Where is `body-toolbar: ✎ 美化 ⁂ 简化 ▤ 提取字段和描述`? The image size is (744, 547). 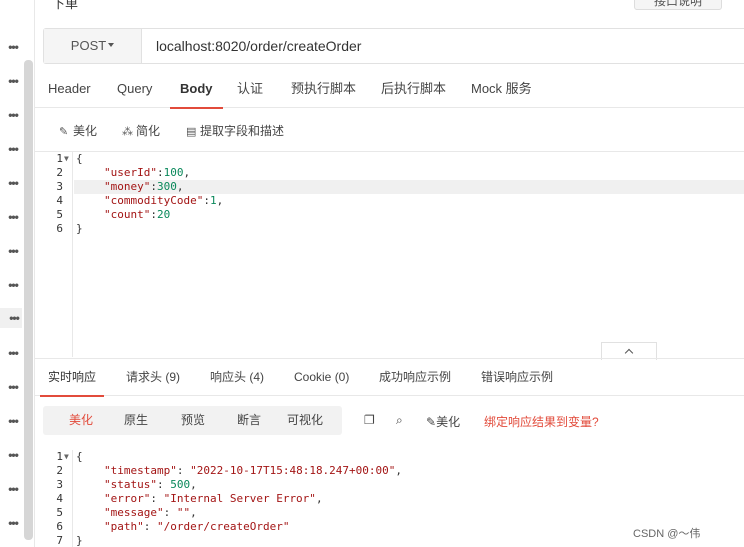 body-toolbar: ✎ 美化 ⁂ 简化 ▤ 提取字段和描述 is located at coordinates (389, 130).